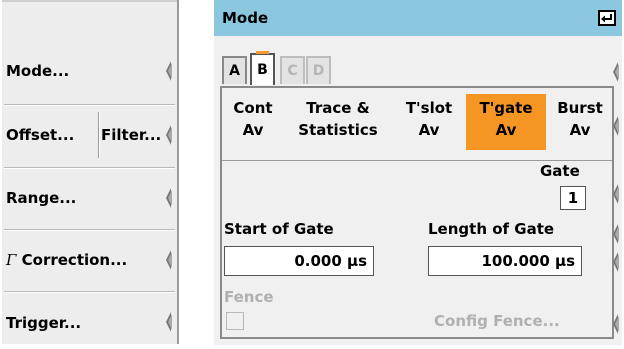  Describe the element at coordinates (338, 108) in the screenshot. I see `mode-trace-statistics-line1: Trace &` at that location.